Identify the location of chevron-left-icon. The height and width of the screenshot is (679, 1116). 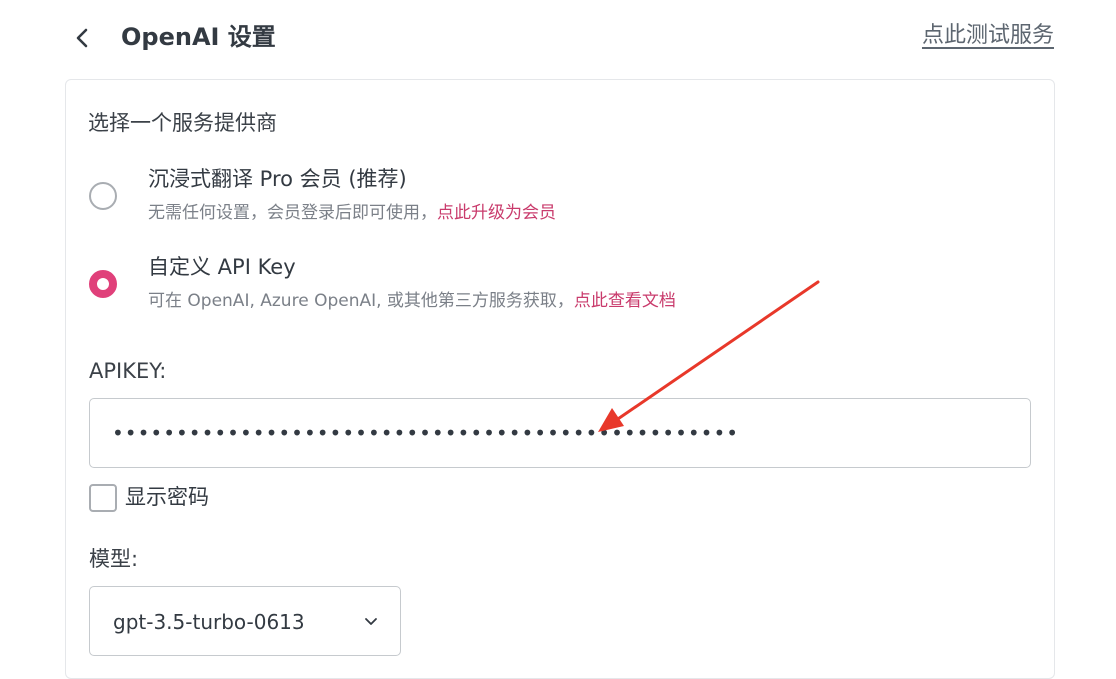
(82, 38).